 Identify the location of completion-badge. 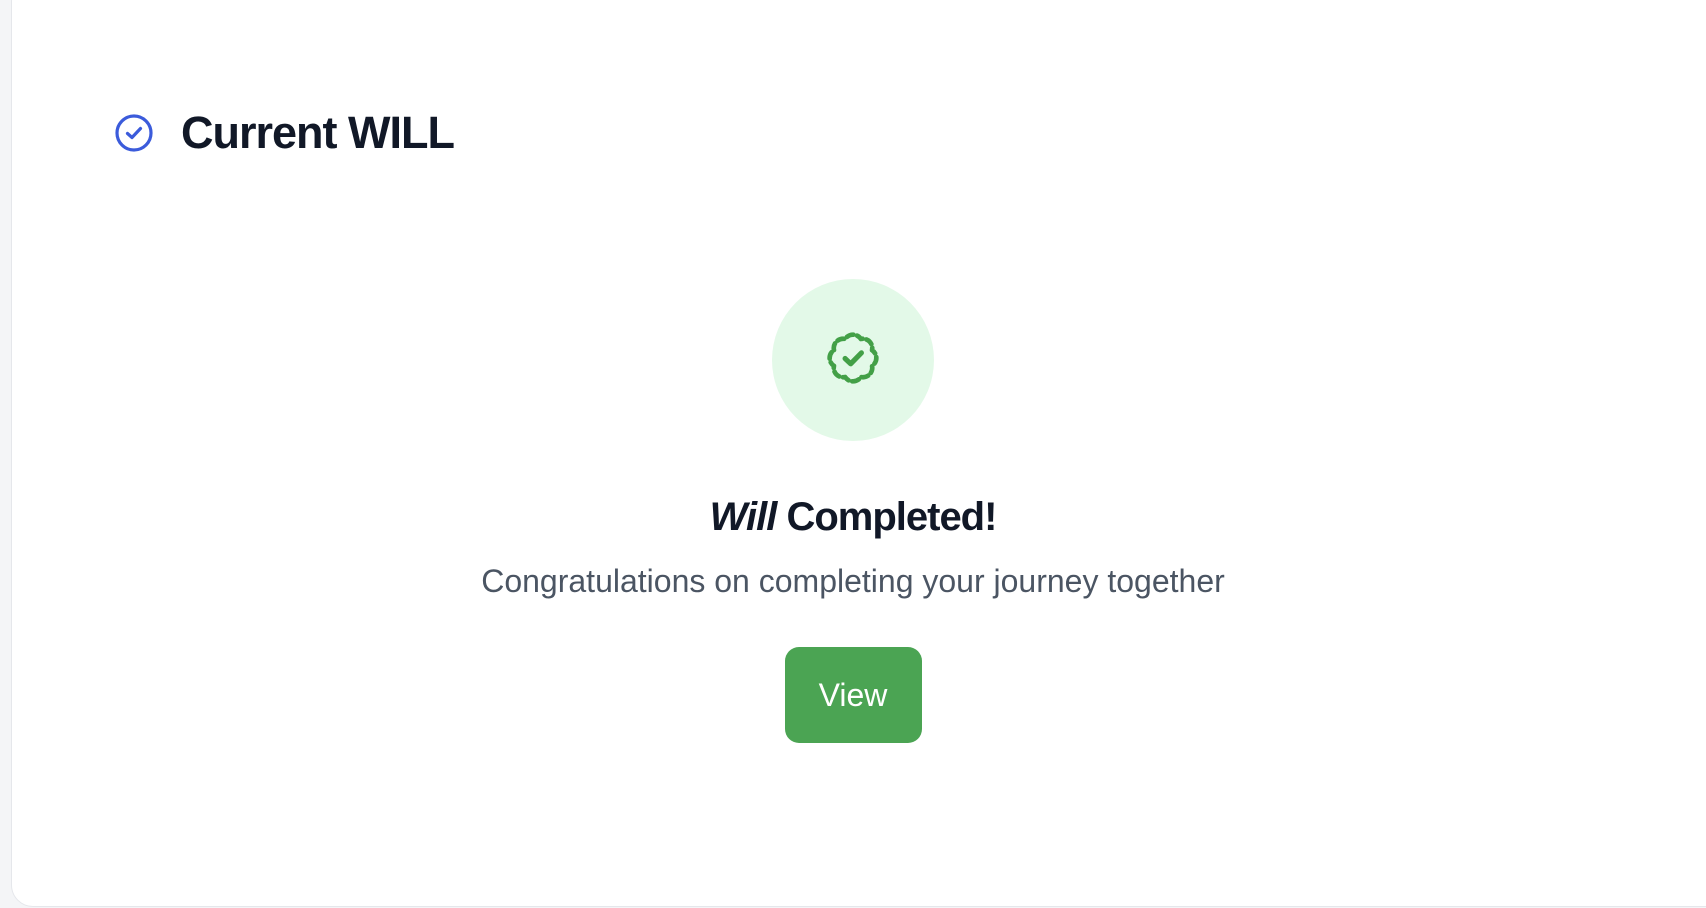
(853, 360).